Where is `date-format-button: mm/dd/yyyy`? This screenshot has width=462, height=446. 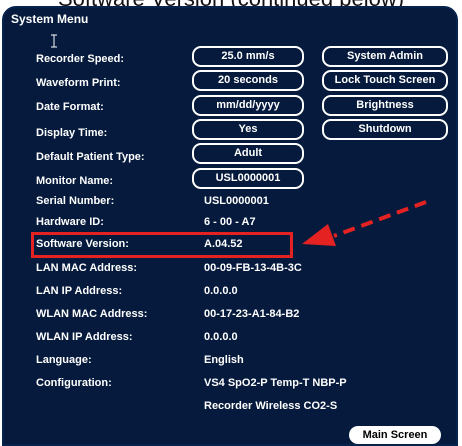 date-format-button: mm/dd/yyyy is located at coordinates (248, 105).